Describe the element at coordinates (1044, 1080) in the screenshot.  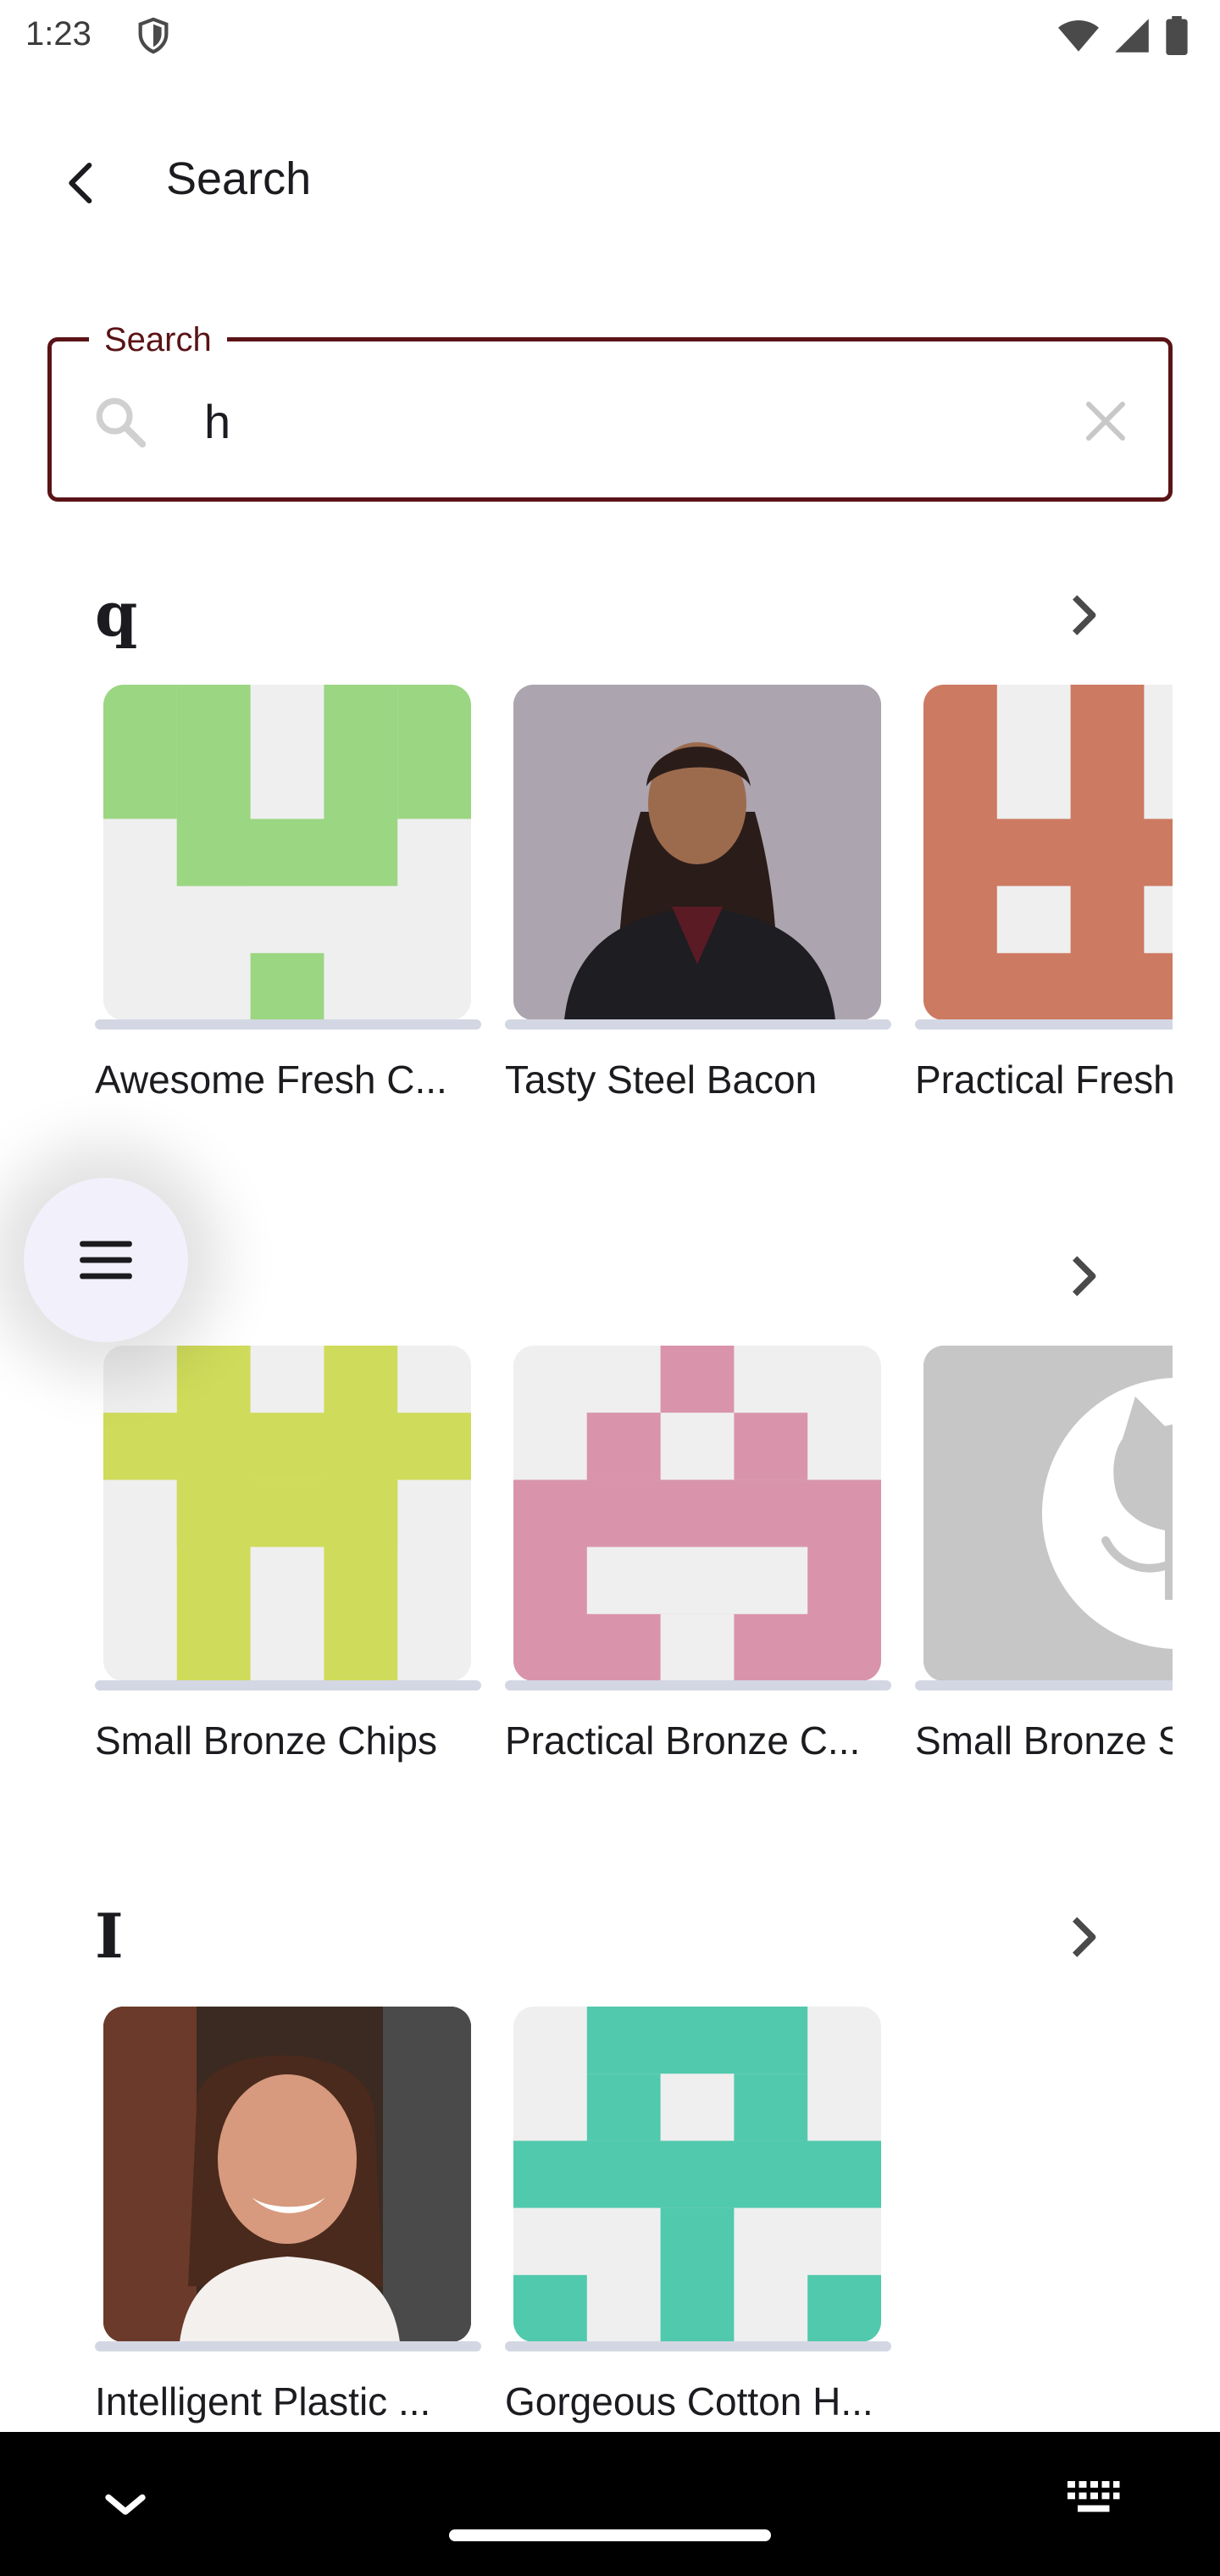
I see `card-label: Practical Fresh` at that location.